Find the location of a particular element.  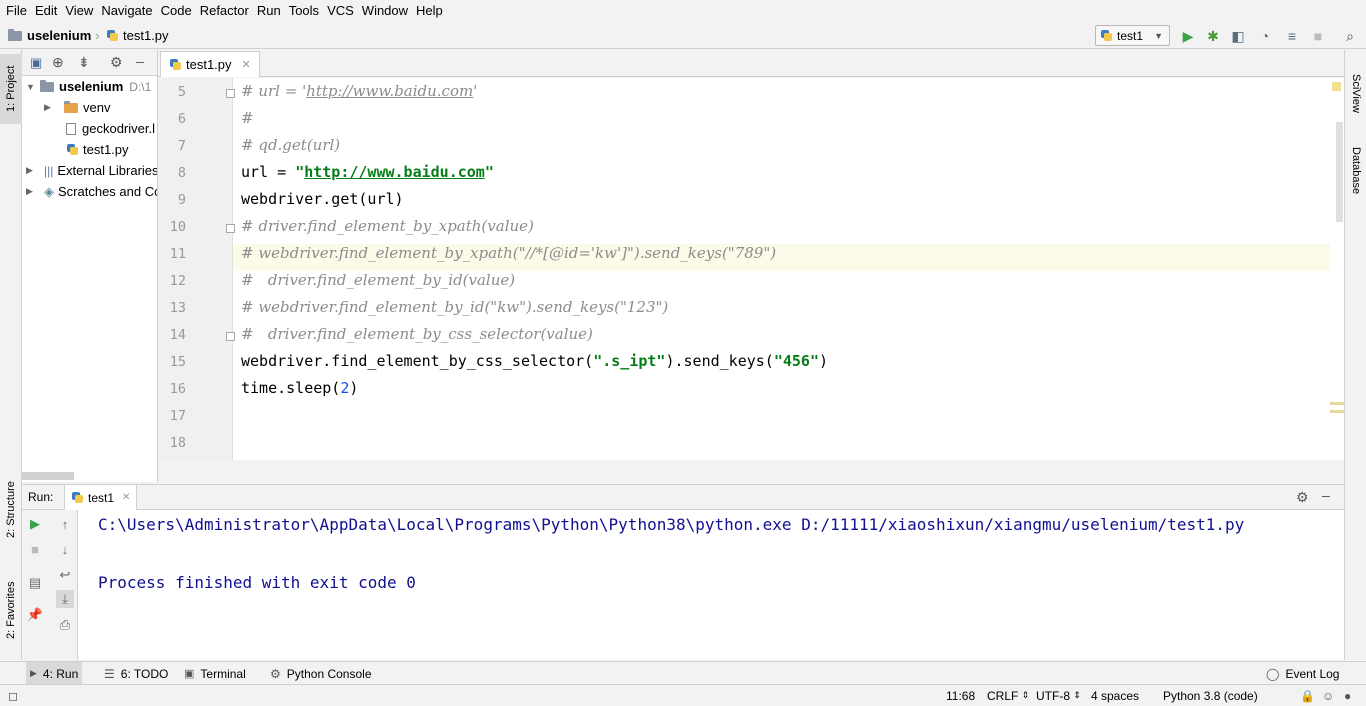

console-line: Process finished with exit code 0 is located at coordinates (257, 582).